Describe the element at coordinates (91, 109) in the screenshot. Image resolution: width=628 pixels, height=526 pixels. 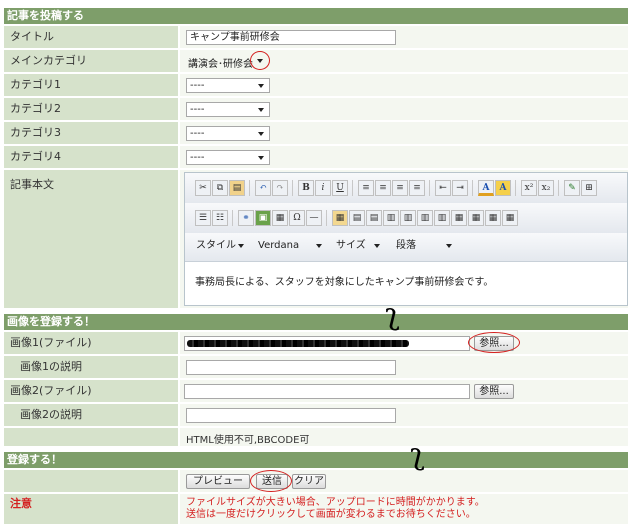
I see `category2-label: カテゴリ2` at that location.